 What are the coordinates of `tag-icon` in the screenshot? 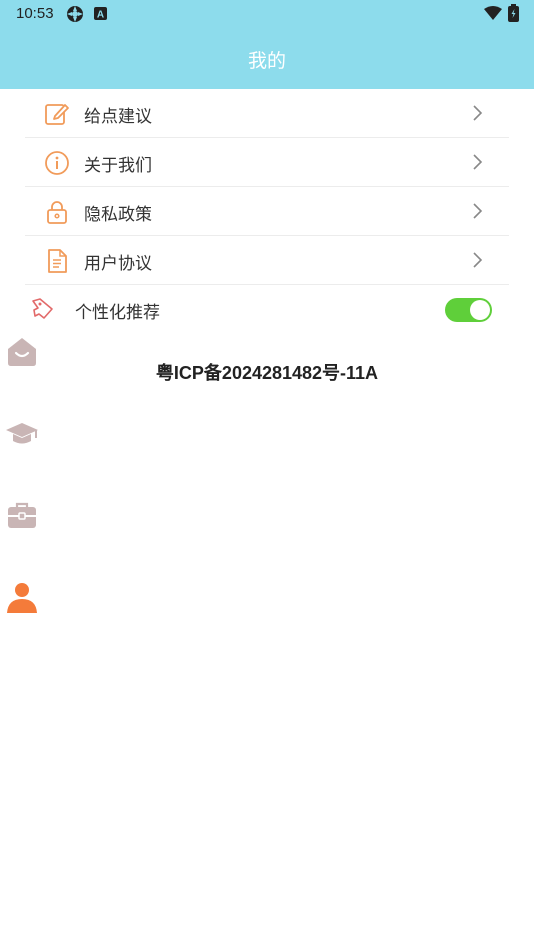 It's located at (42, 308).